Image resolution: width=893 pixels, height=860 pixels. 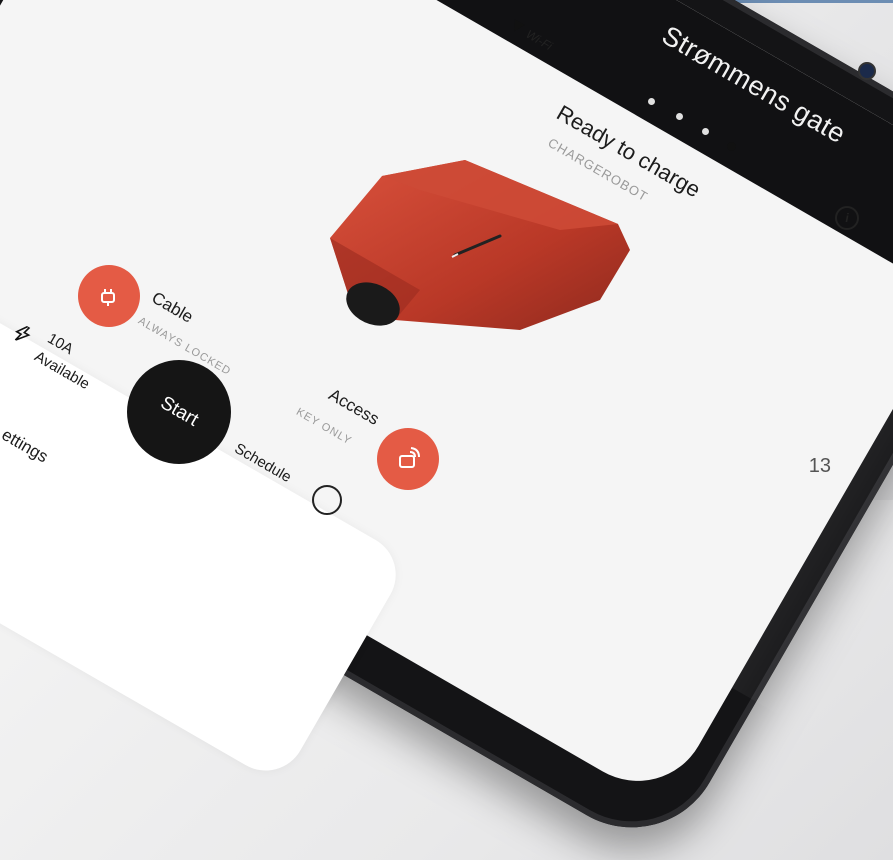 What do you see at coordinates (819, 466) in the screenshot?
I see `slide-number: 13` at bounding box center [819, 466].